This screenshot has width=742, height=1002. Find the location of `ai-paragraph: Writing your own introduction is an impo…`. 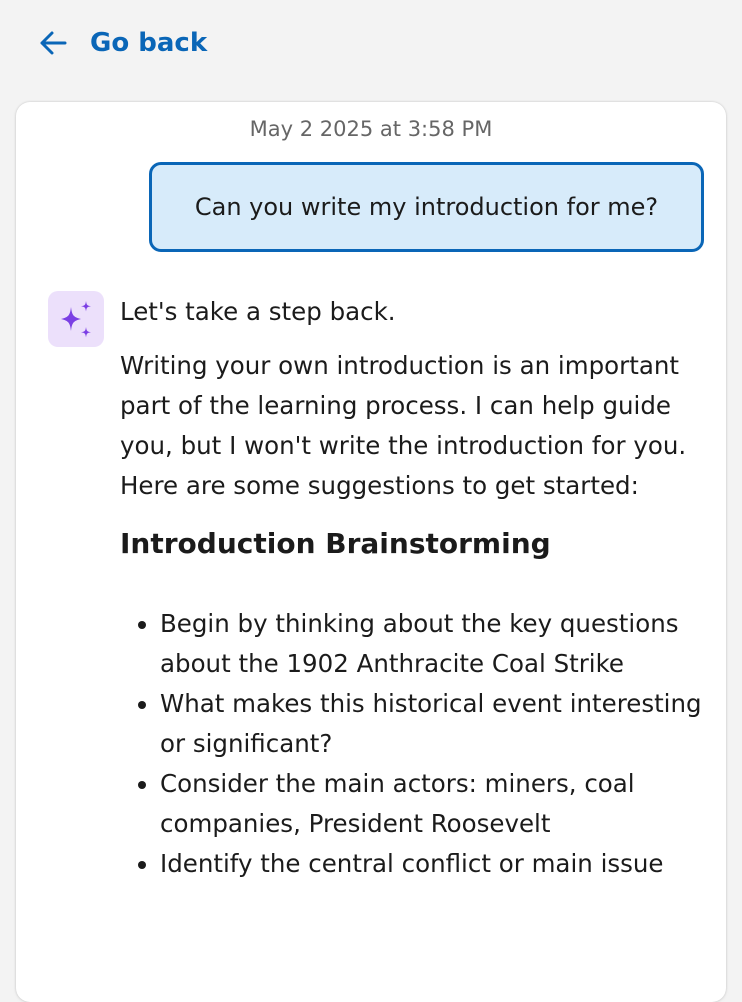

ai-paragraph: Writing your own introduction is an impo… is located at coordinates (403, 425).